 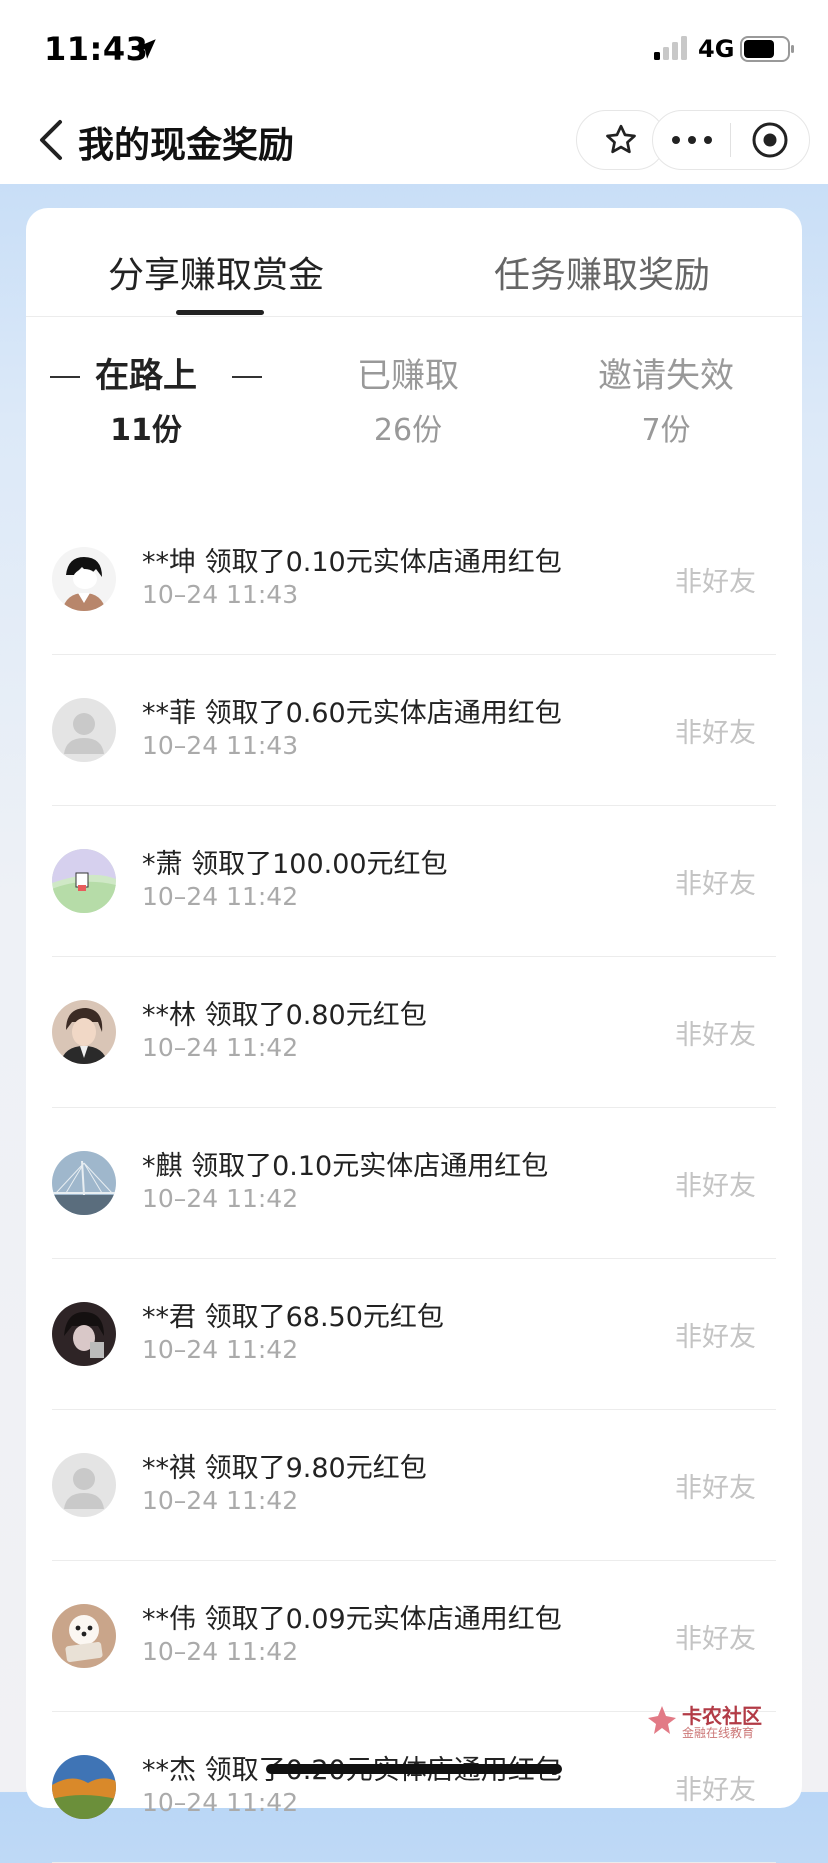 I want to click on close-mini-program-button, so click(x=769, y=140).